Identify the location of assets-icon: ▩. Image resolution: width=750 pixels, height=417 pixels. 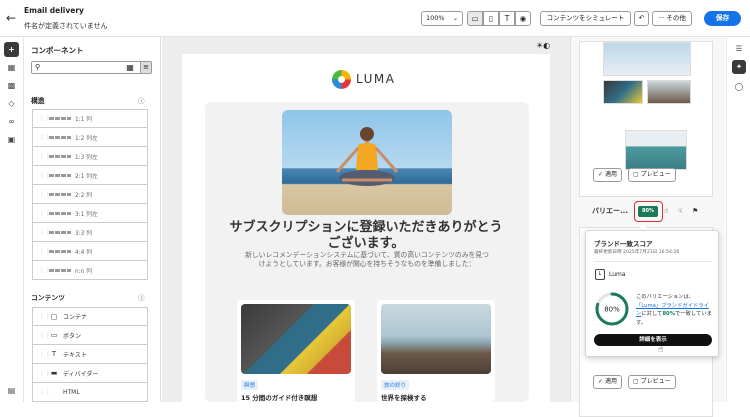
(11, 85).